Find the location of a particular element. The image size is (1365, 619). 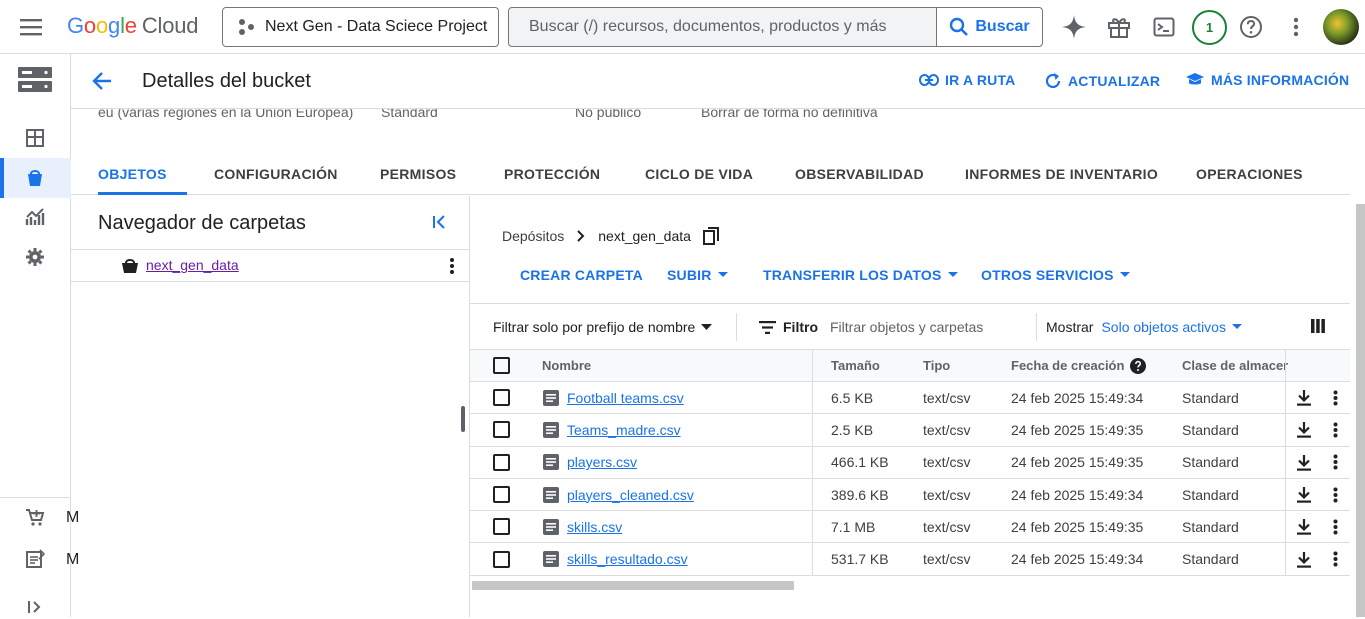

project-selector: Next Gen - Data Sciece Project is located at coordinates (360, 27).